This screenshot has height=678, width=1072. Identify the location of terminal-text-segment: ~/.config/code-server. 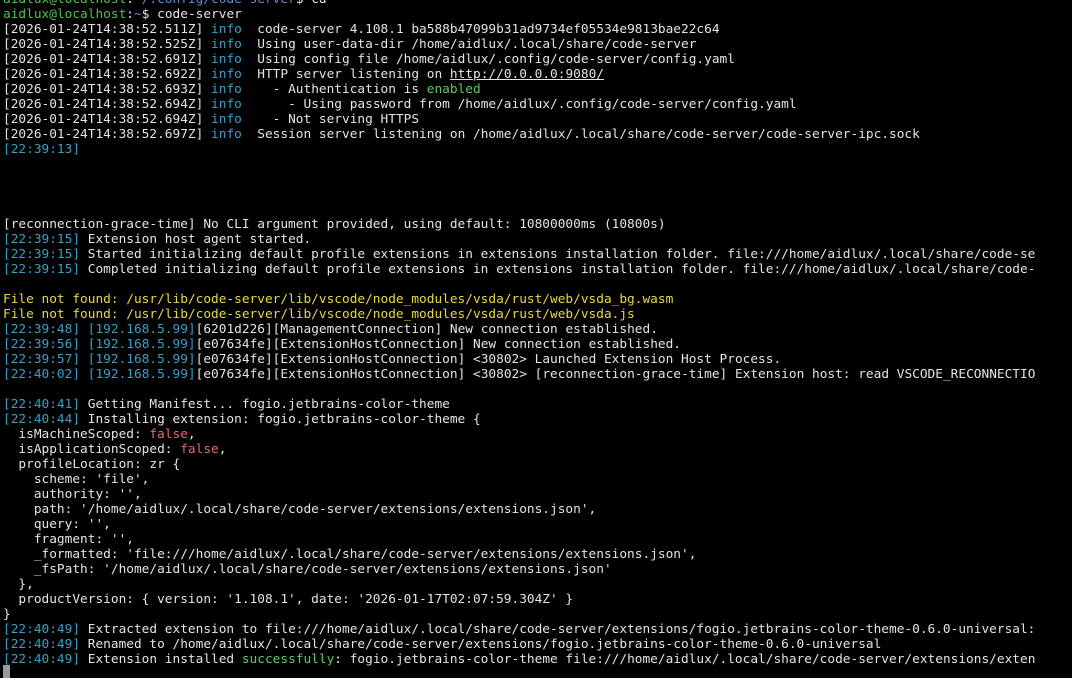
(215, 3).